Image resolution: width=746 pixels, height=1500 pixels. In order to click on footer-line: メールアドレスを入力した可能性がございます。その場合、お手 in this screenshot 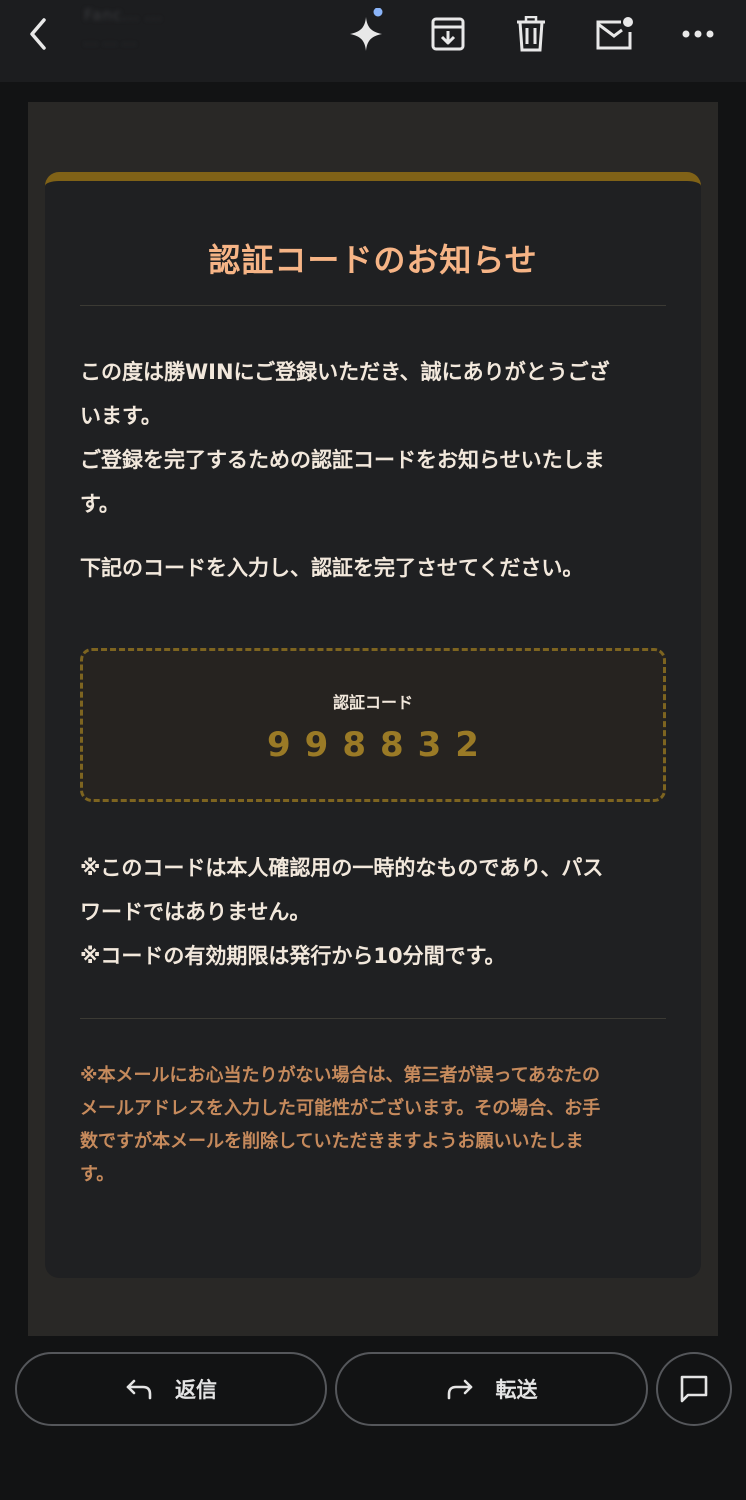, I will do `click(340, 1108)`.